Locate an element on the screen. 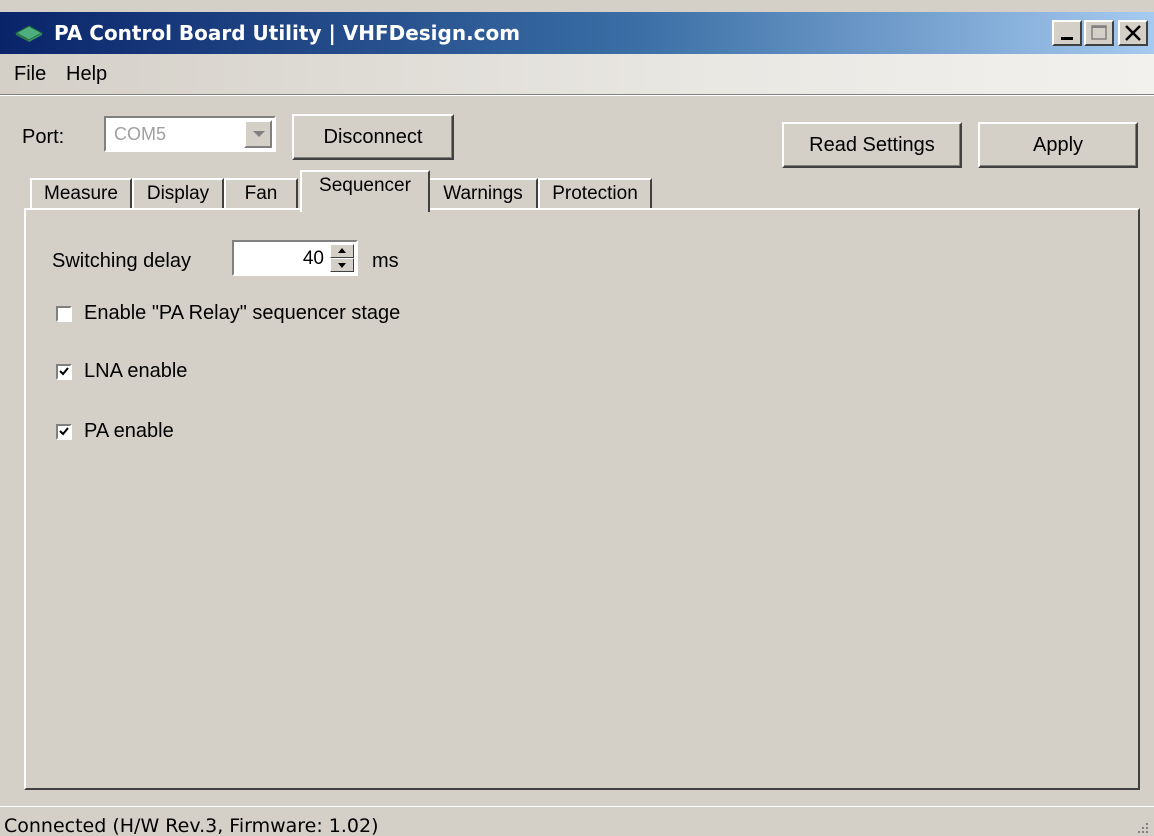 The height and width of the screenshot is (836, 1154). pa-enable-checkbox: PA enable is located at coordinates (115, 431).